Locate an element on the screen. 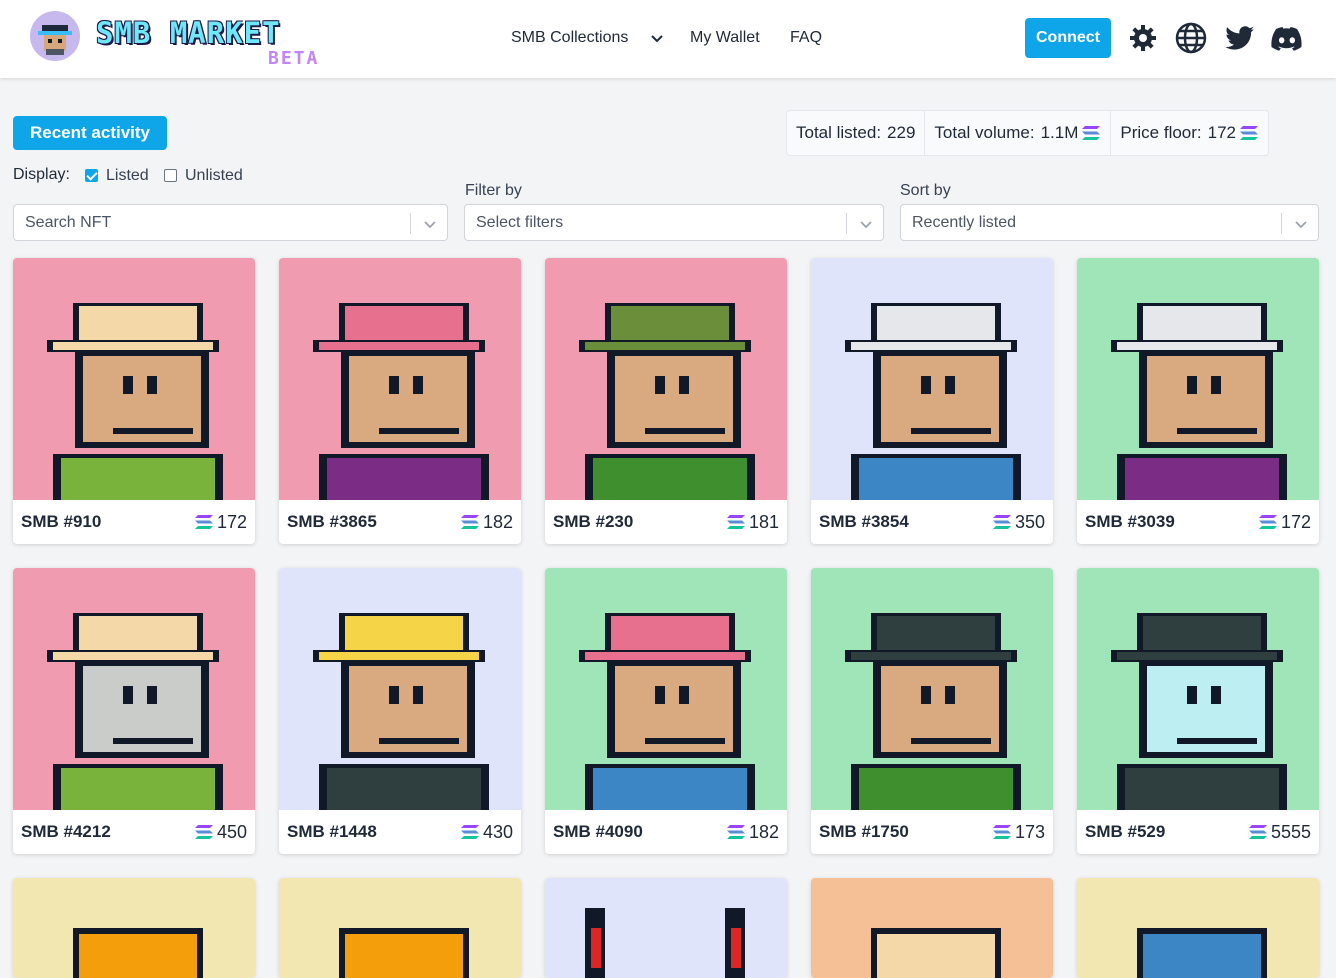 Image resolution: width=1336 pixels, height=978 pixels. listed-checkbox is located at coordinates (91, 175).